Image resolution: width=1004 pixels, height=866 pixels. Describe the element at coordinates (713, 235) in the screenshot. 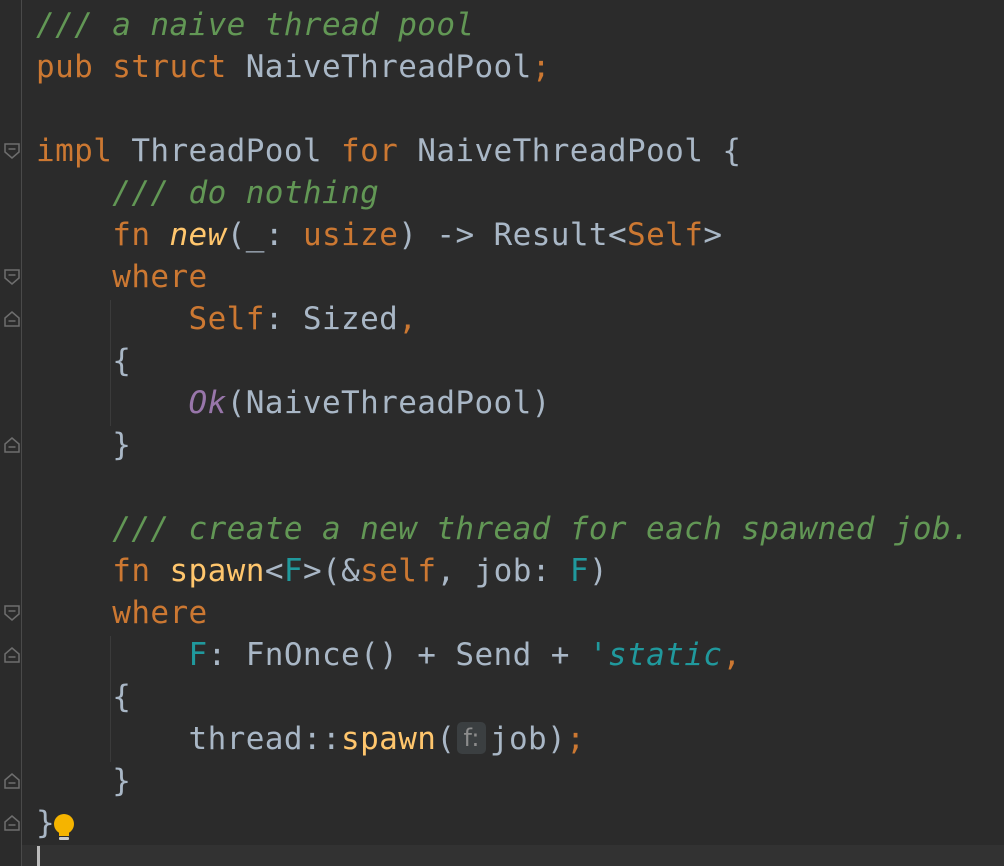

I see `code-token: >` at that location.